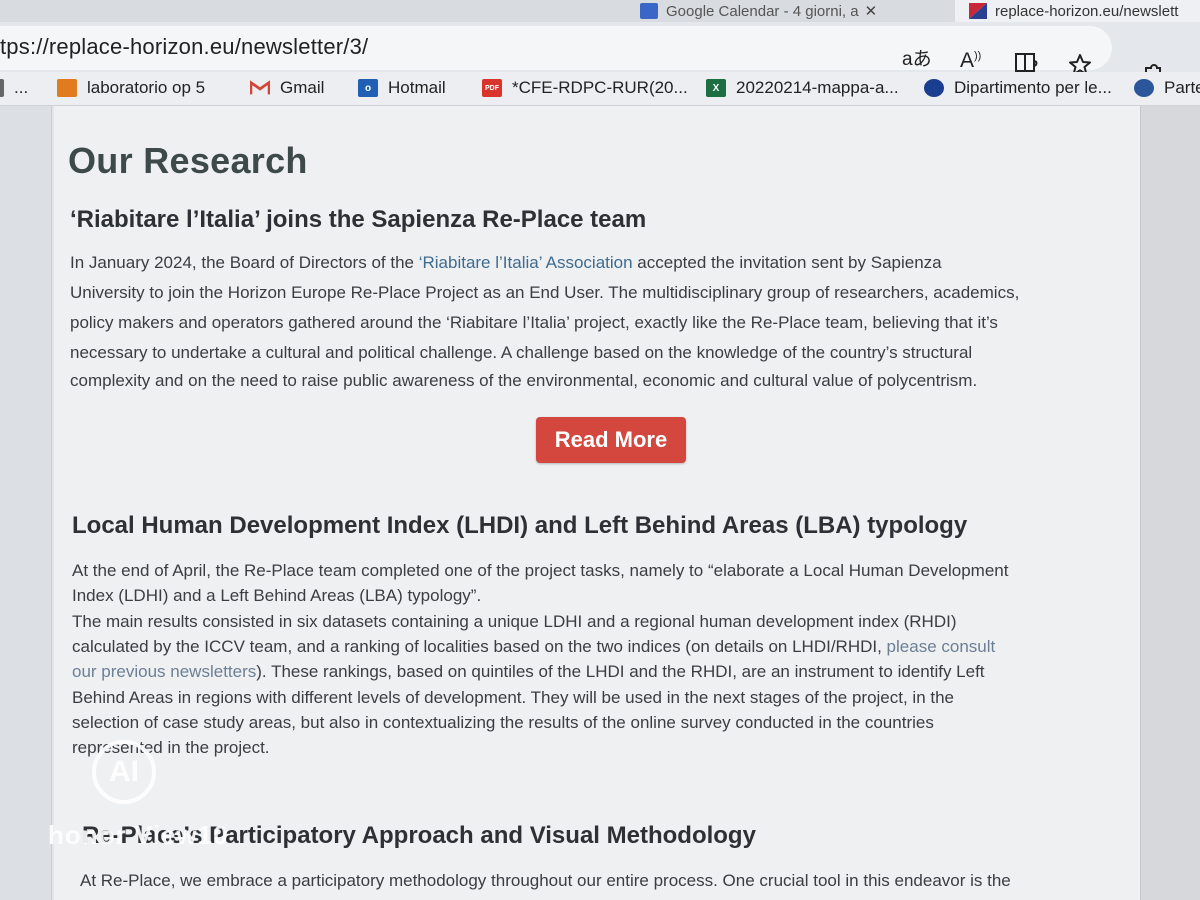  Describe the element at coordinates (970, 60) in the screenshot. I see `read-aloud-icon: A))` at that location.